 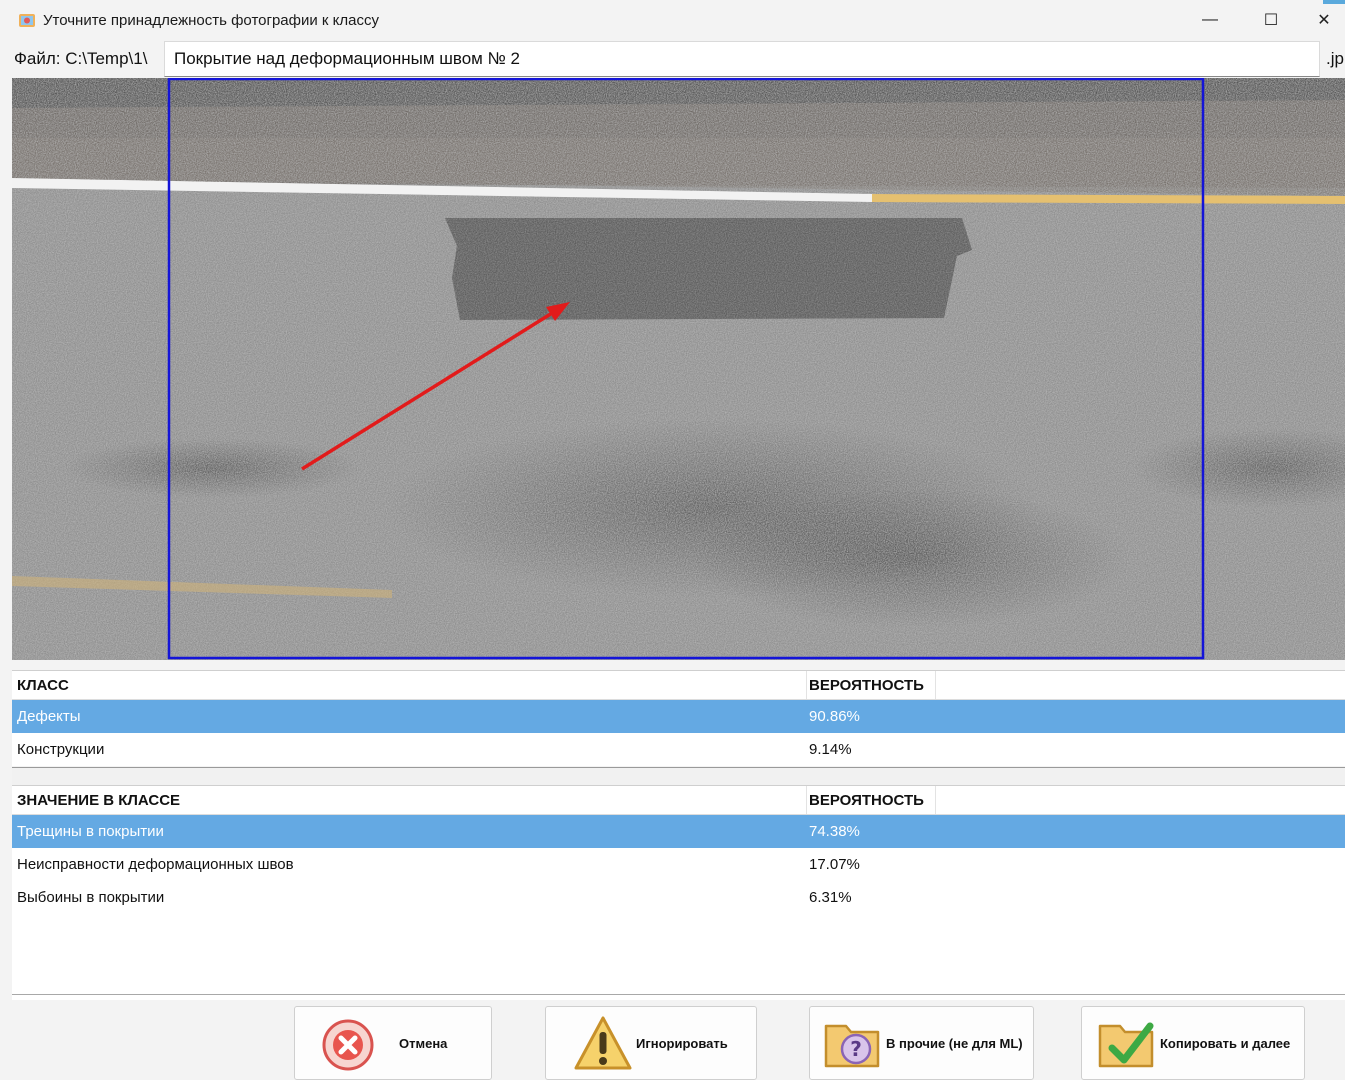 I want to click on value-name-cell: Трещины в покрытии, so click(x=90, y=831).